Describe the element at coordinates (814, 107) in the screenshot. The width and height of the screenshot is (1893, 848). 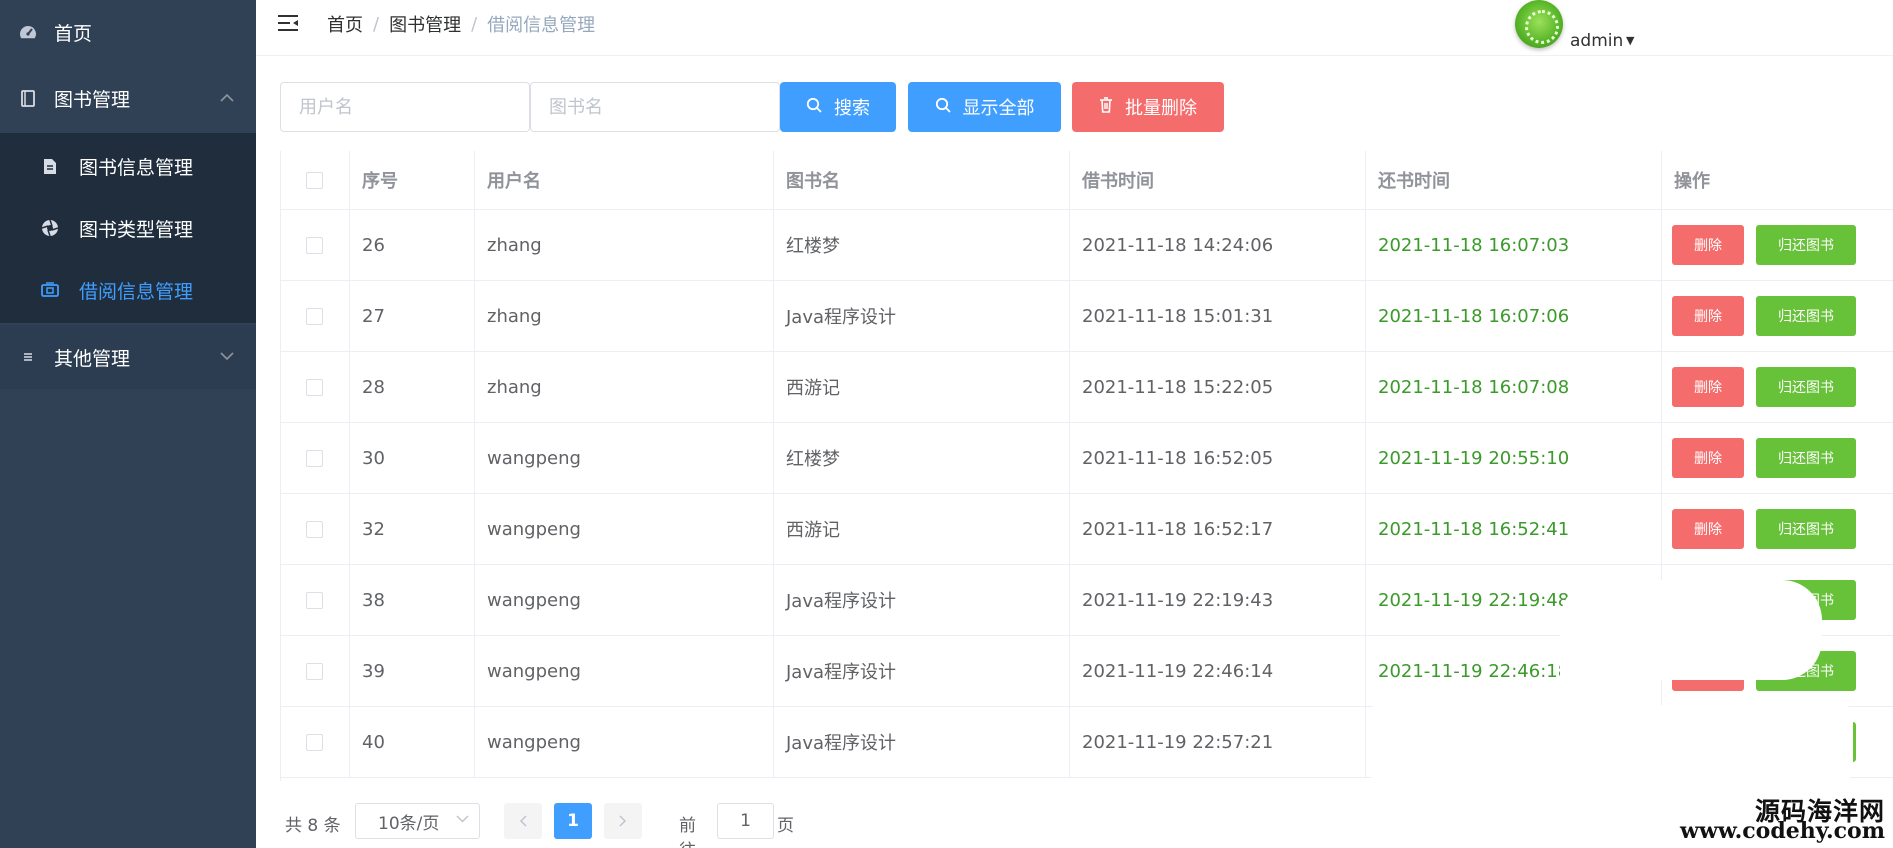
I see `search-icon` at that location.